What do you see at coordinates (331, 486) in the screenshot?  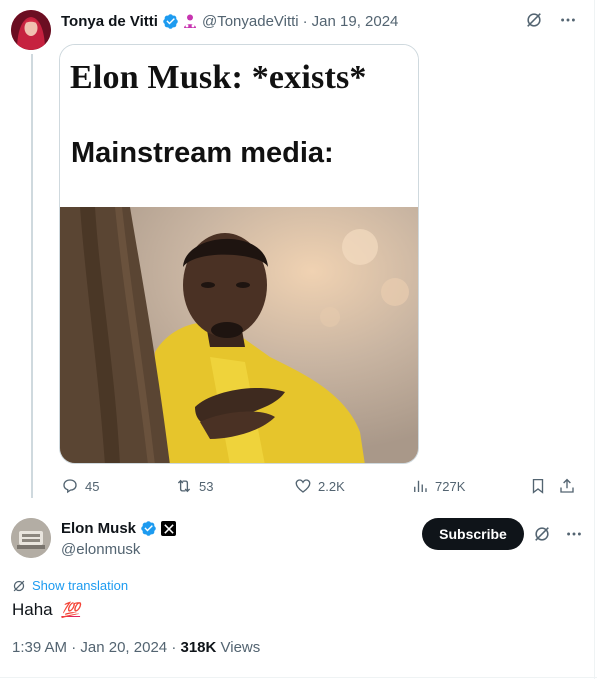 I see `like-count: 2.2K` at bounding box center [331, 486].